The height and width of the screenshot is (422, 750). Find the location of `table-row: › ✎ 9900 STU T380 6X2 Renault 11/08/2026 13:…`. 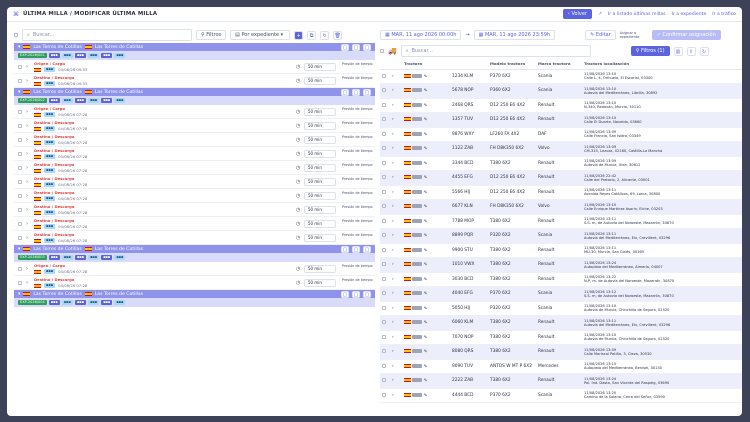

table-row: › ✎ 9900 STU T380 6X2 Renault 11/08/2026 13:… is located at coordinates (561, 250).